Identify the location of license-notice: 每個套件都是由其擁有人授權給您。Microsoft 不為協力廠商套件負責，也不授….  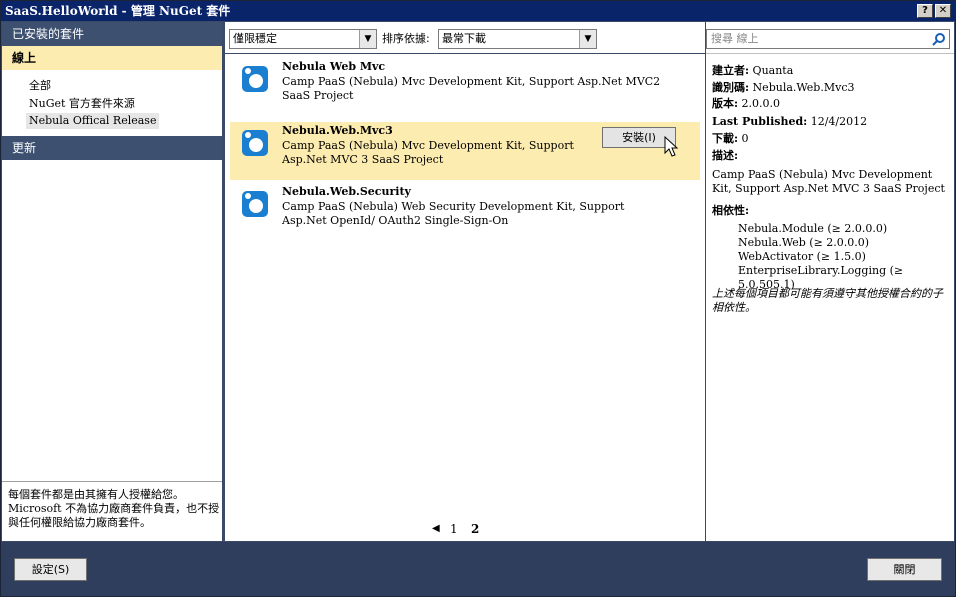
(114, 508).